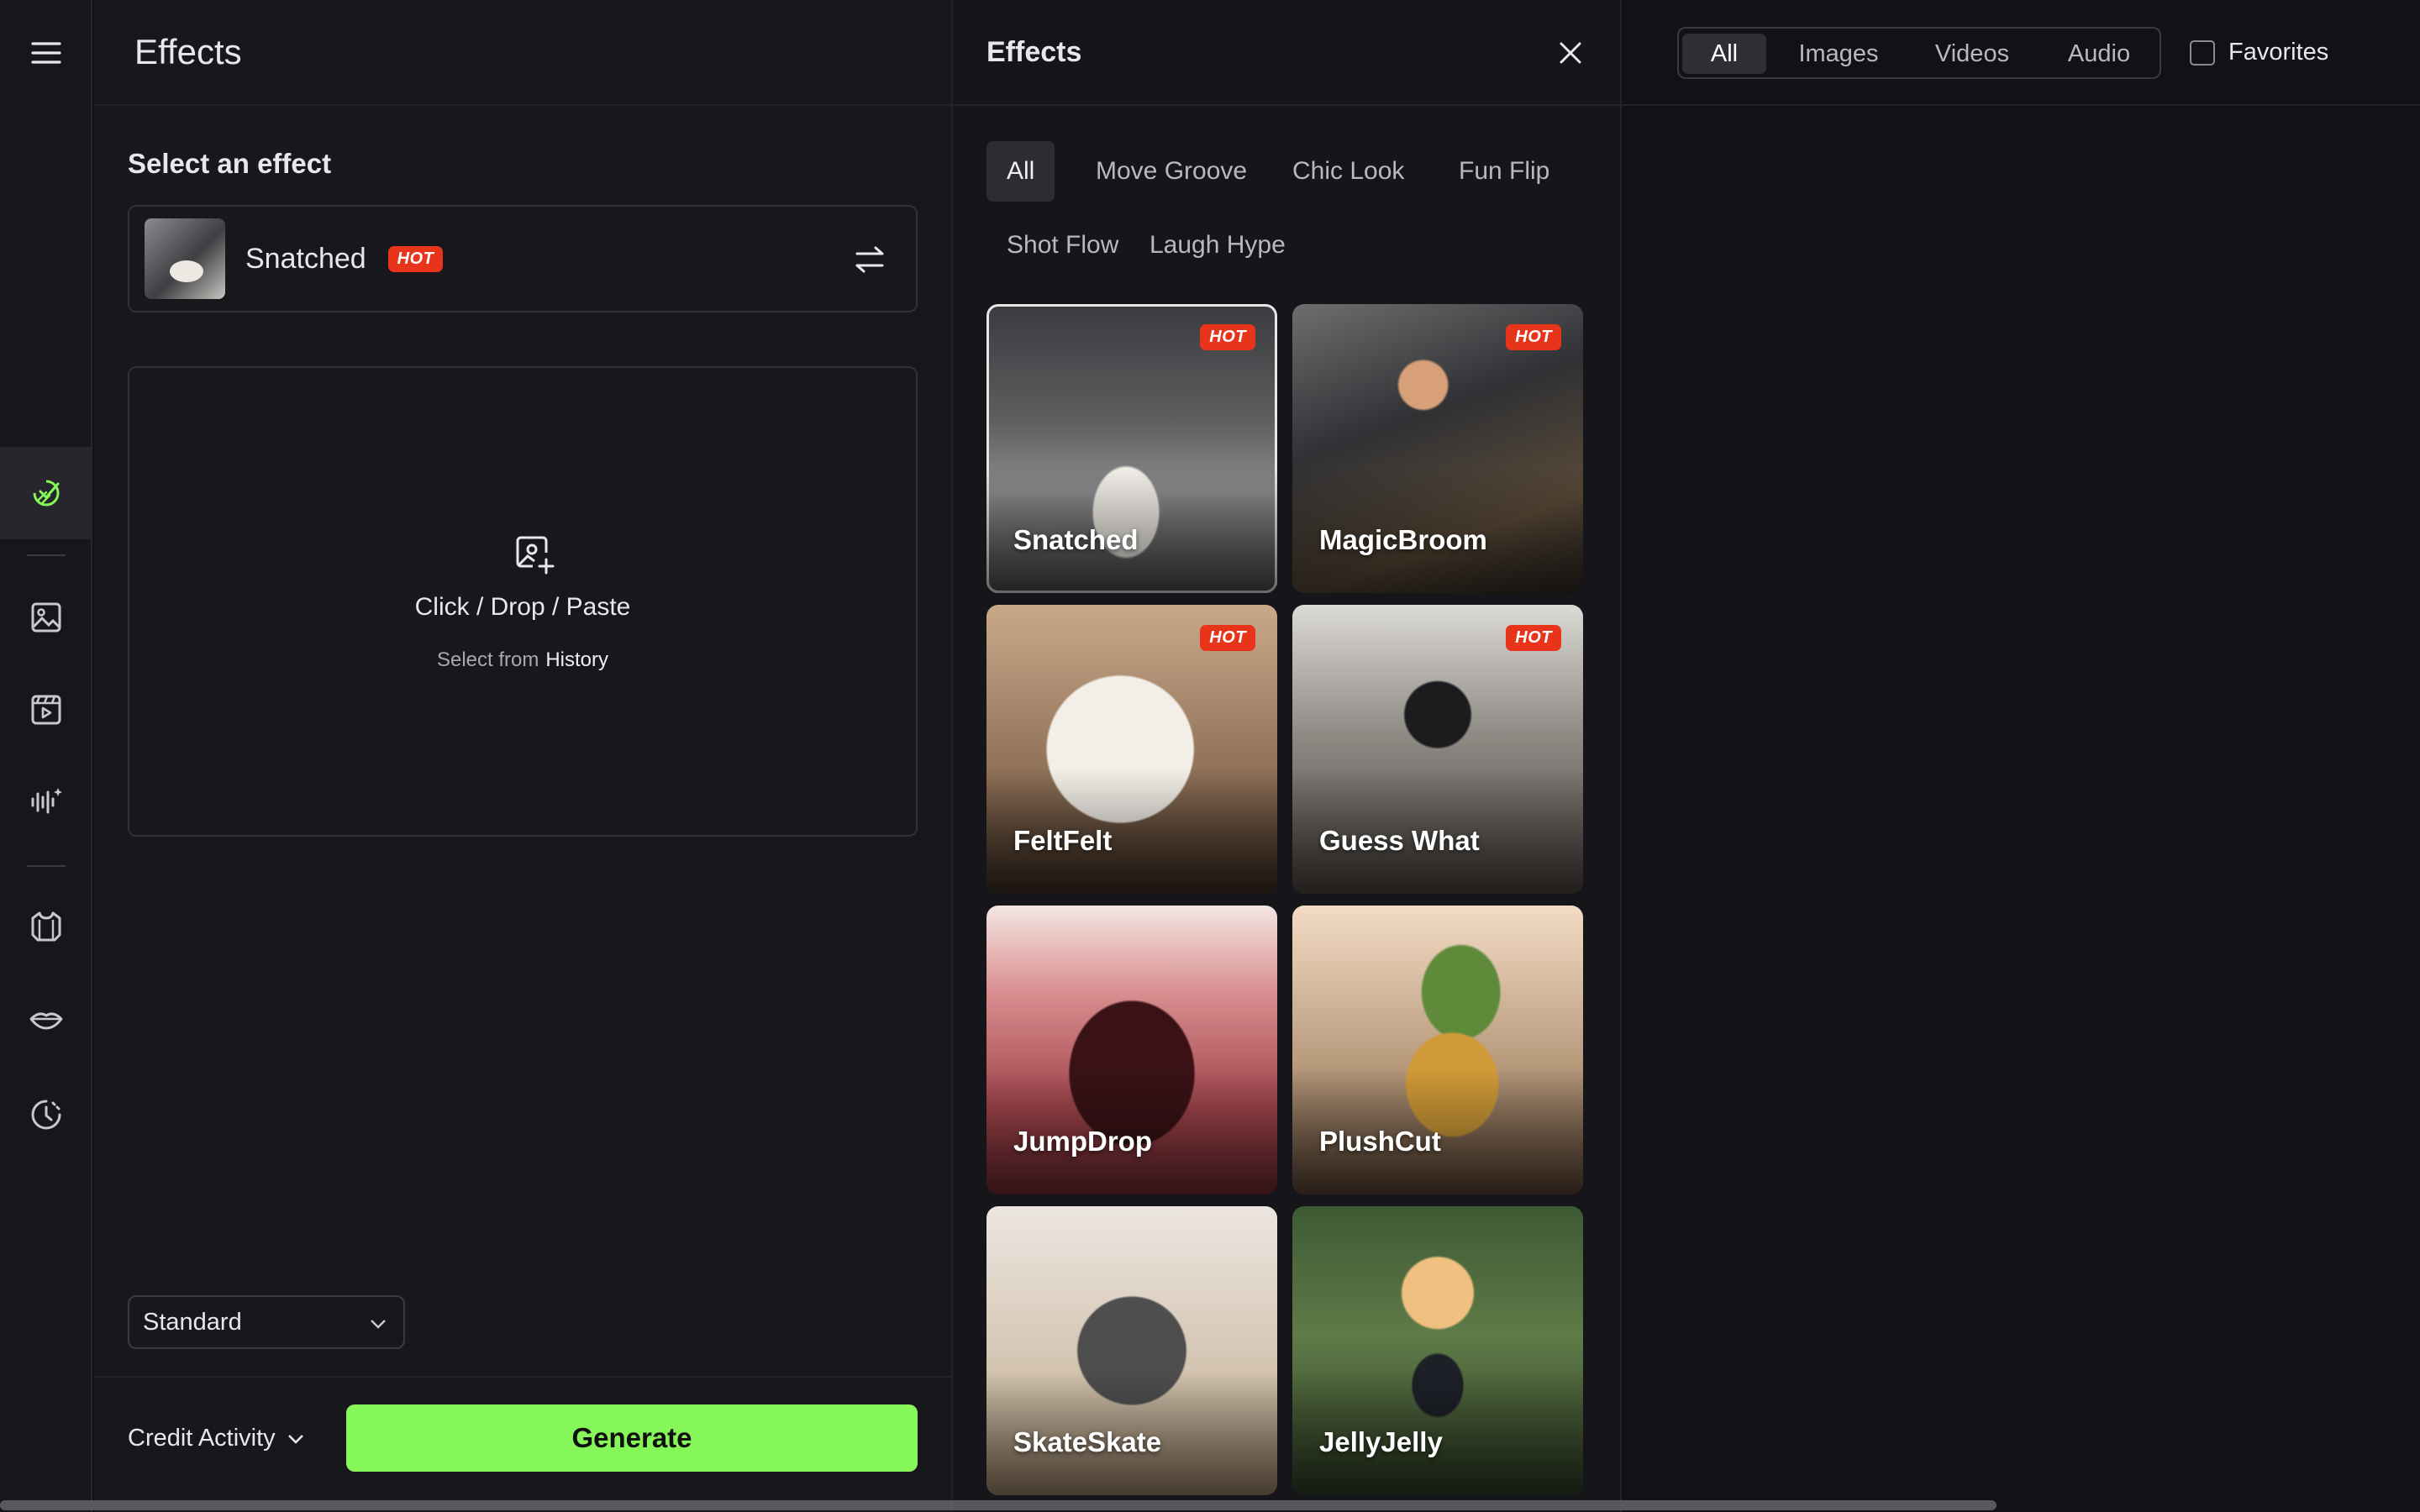 The height and width of the screenshot is (1512, 2420). Describe the element at coordinates (185, 258) in the screenshot. I see `effect-thumbnail` at that location.